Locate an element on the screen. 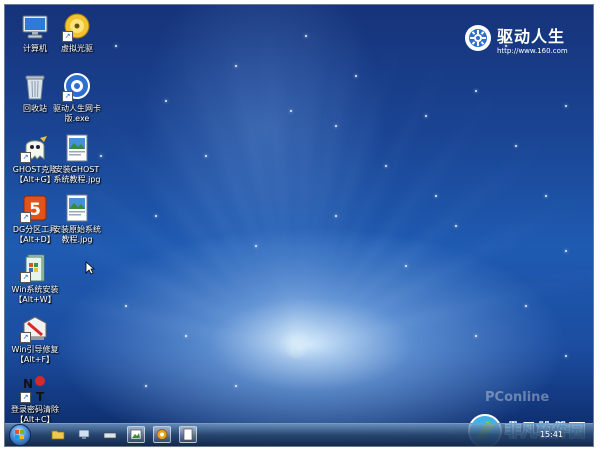 Image resolution: width=600 pixels, height=455 pixels. desktop-icon-boot-repair: ↗ Win引导修复 【Alt+F】 is located at coordinates (35, 339).